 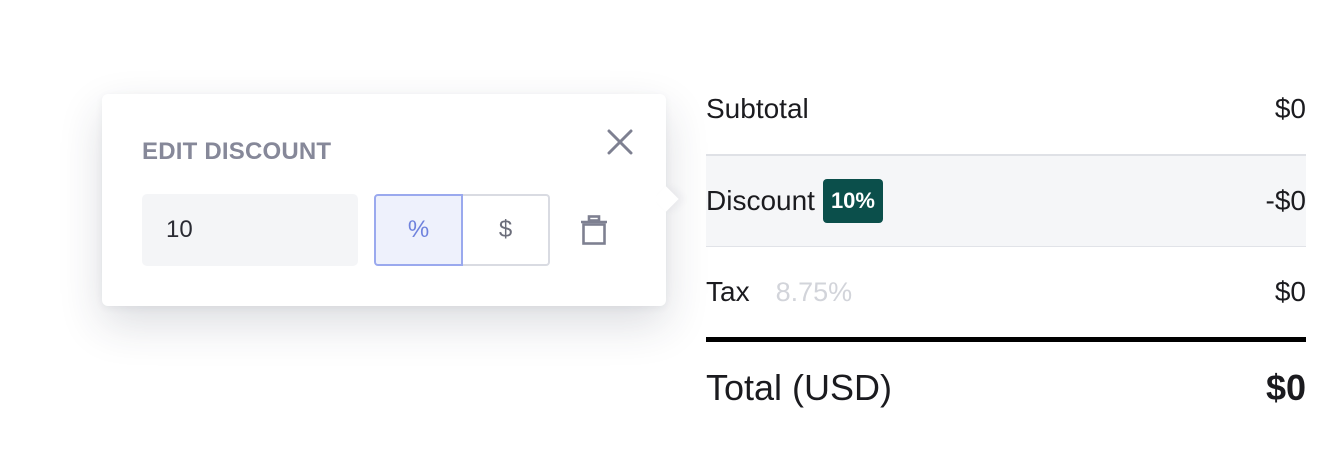 What do you see at coordinates (1006, 201) in the screenshot?
I see `discount-row: Discount 10% -$0` at bounding box center [1006, 201].